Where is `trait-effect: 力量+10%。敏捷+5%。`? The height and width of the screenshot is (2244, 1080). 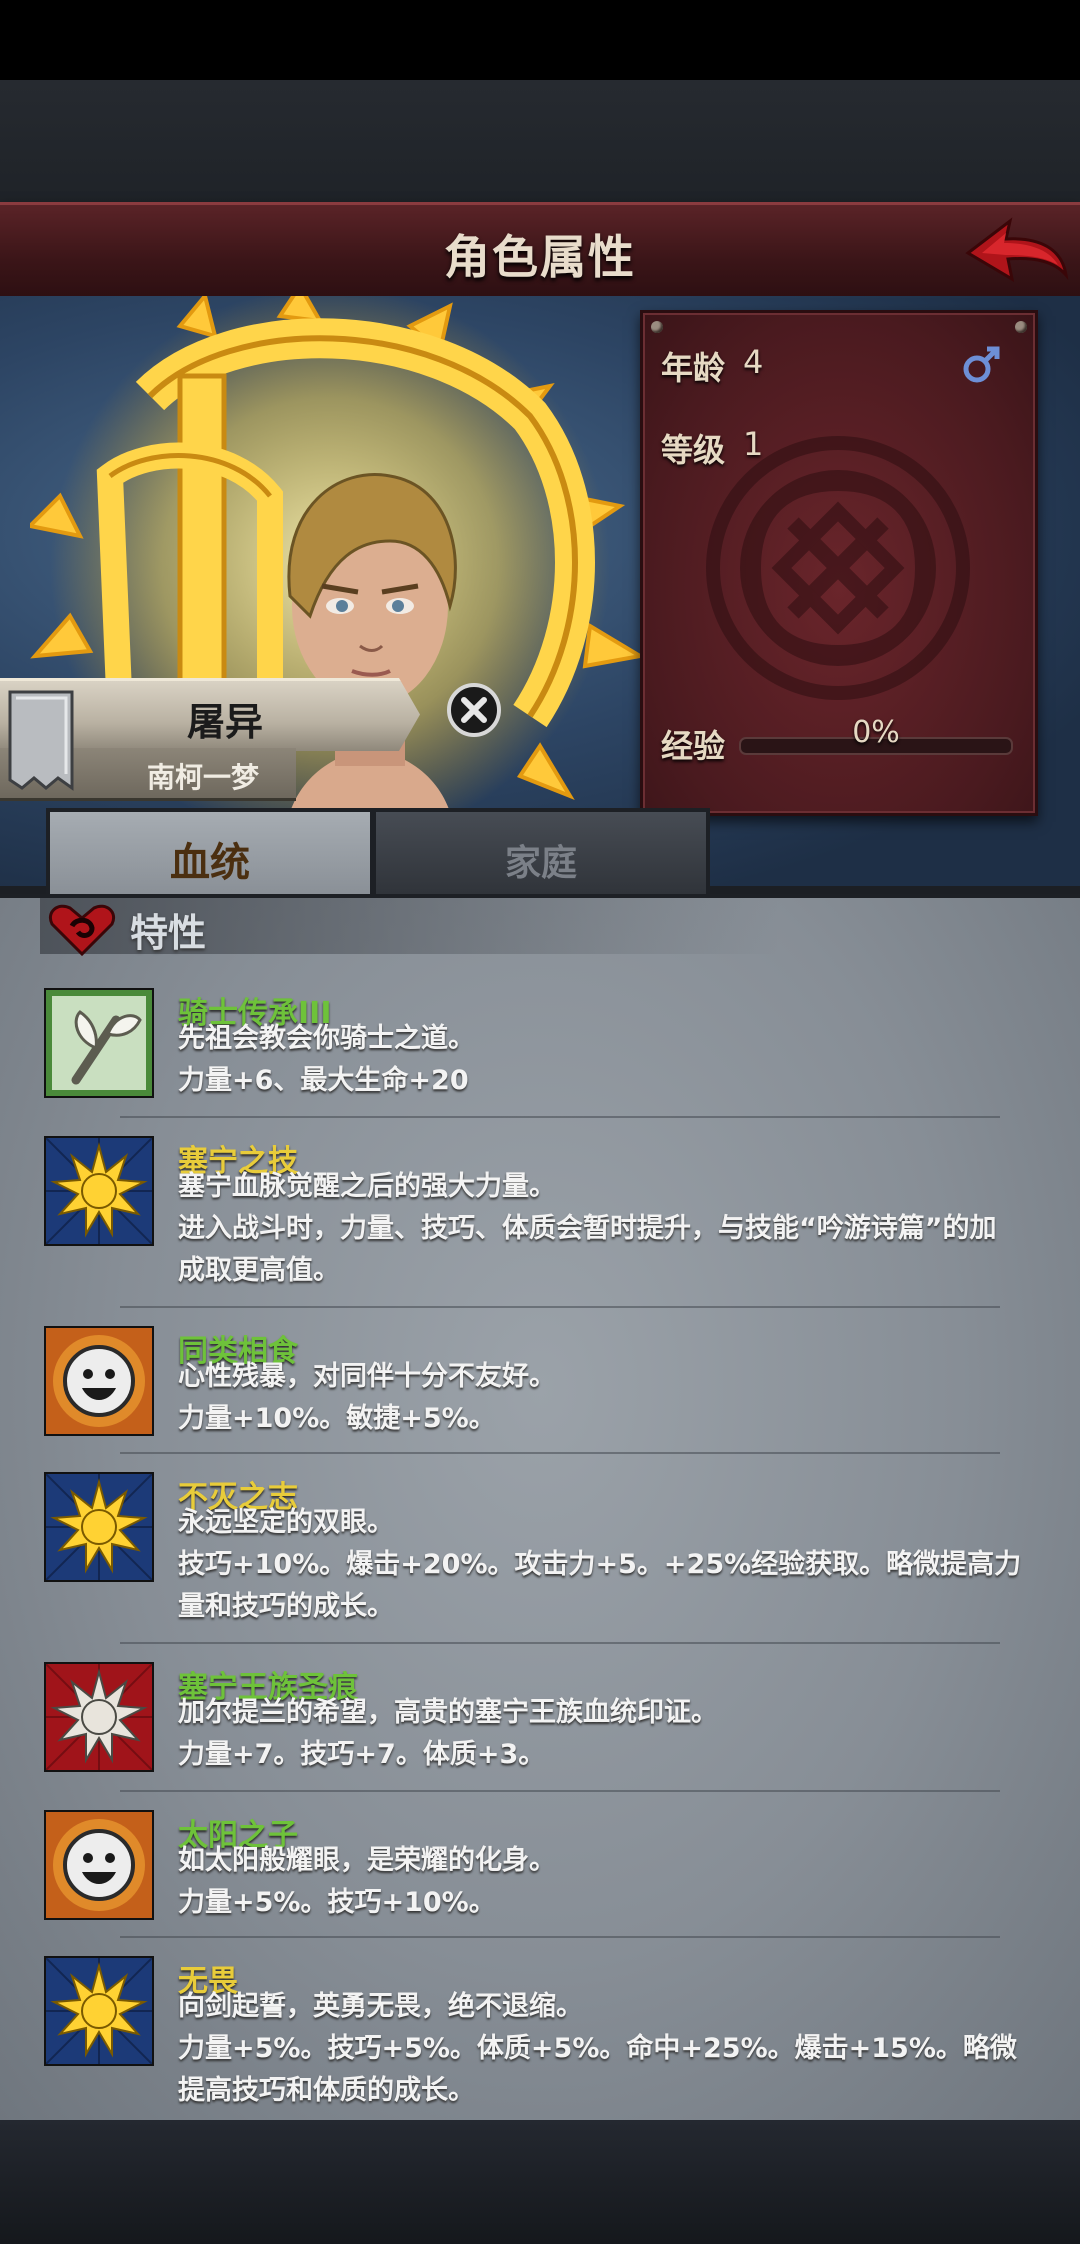 trait-effect: 力量+10%。敏捷+5%。 is located at coordinates (337, 1418).